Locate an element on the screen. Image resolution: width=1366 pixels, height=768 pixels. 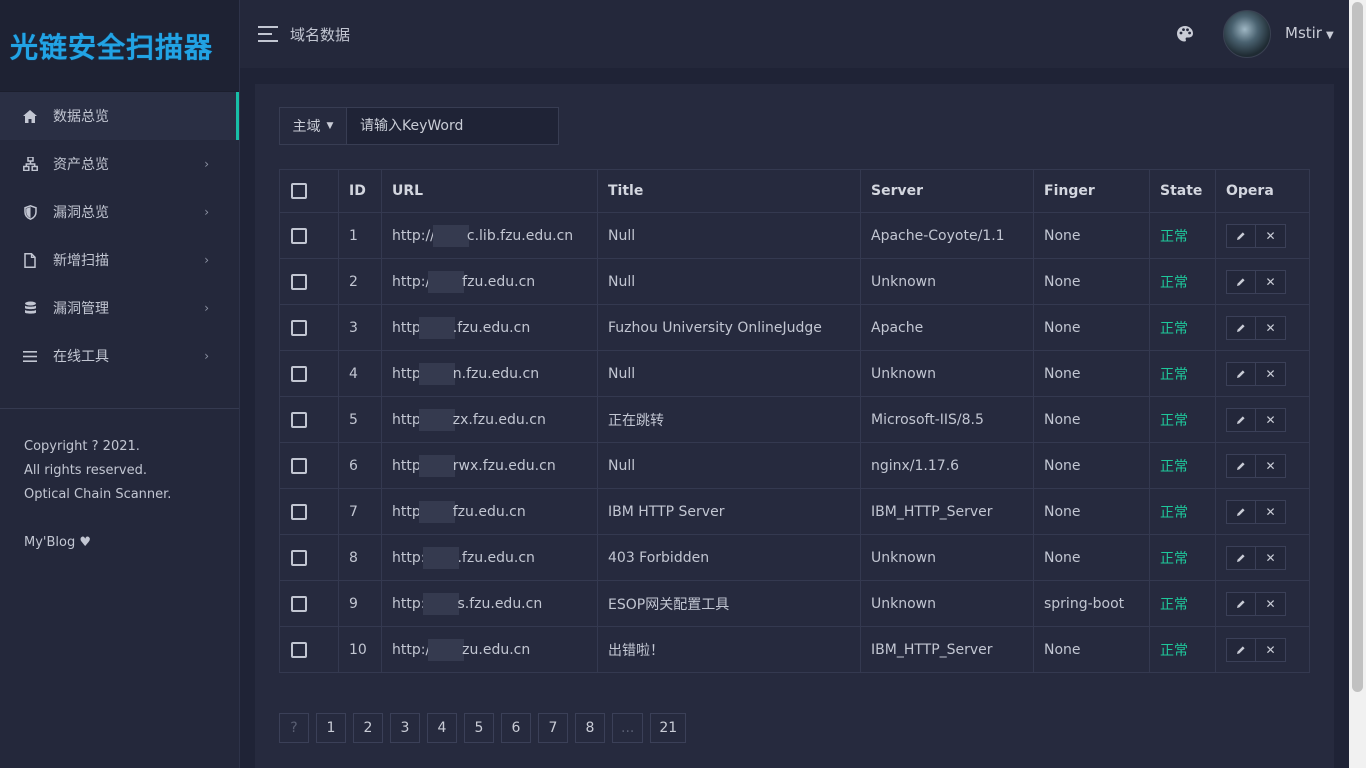
col-id: ID is located at coordinates (360, 191).